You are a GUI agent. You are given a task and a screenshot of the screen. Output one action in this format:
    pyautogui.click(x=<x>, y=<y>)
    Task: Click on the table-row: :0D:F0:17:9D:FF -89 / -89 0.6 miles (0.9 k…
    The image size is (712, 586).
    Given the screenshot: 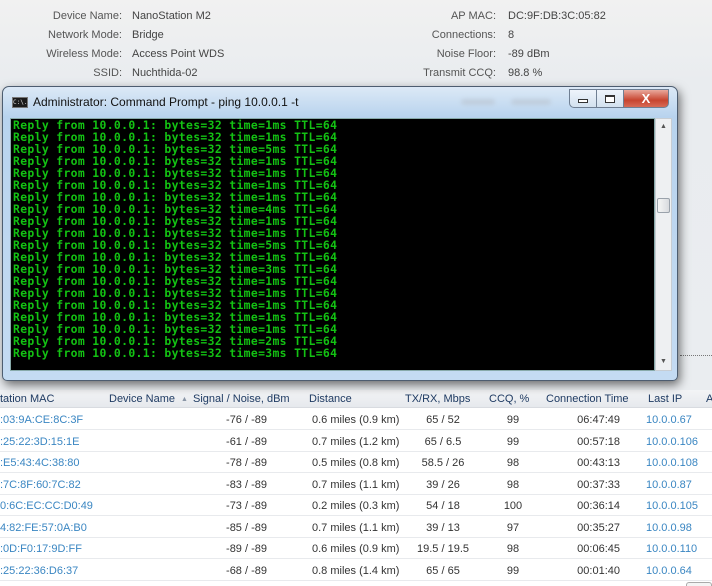 What is the action you would take?
    pyautogui.click(x=356, y=548)
    